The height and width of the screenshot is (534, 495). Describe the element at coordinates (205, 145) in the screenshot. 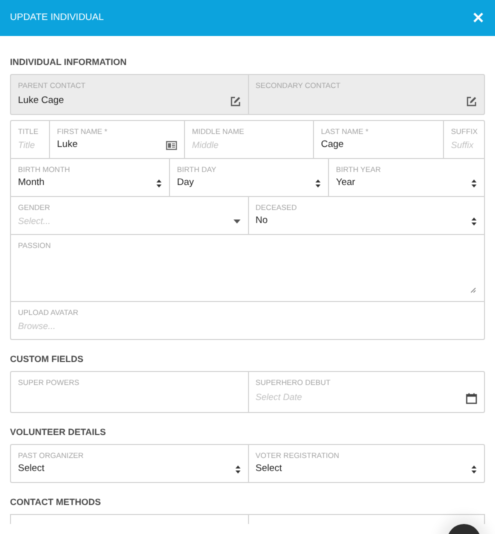

I see `field-placeholder: Middle` at that location.